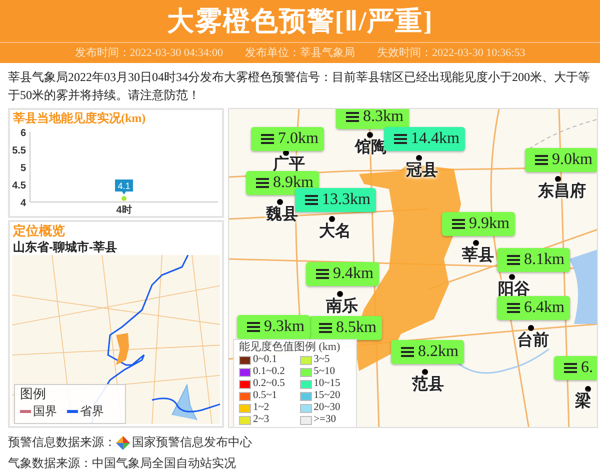 The height and width of the screenshot is (471, 600). Describe the element at coordinates (373, 119) in the screenshot. I see `visibility-label: 8.3km` at that location.